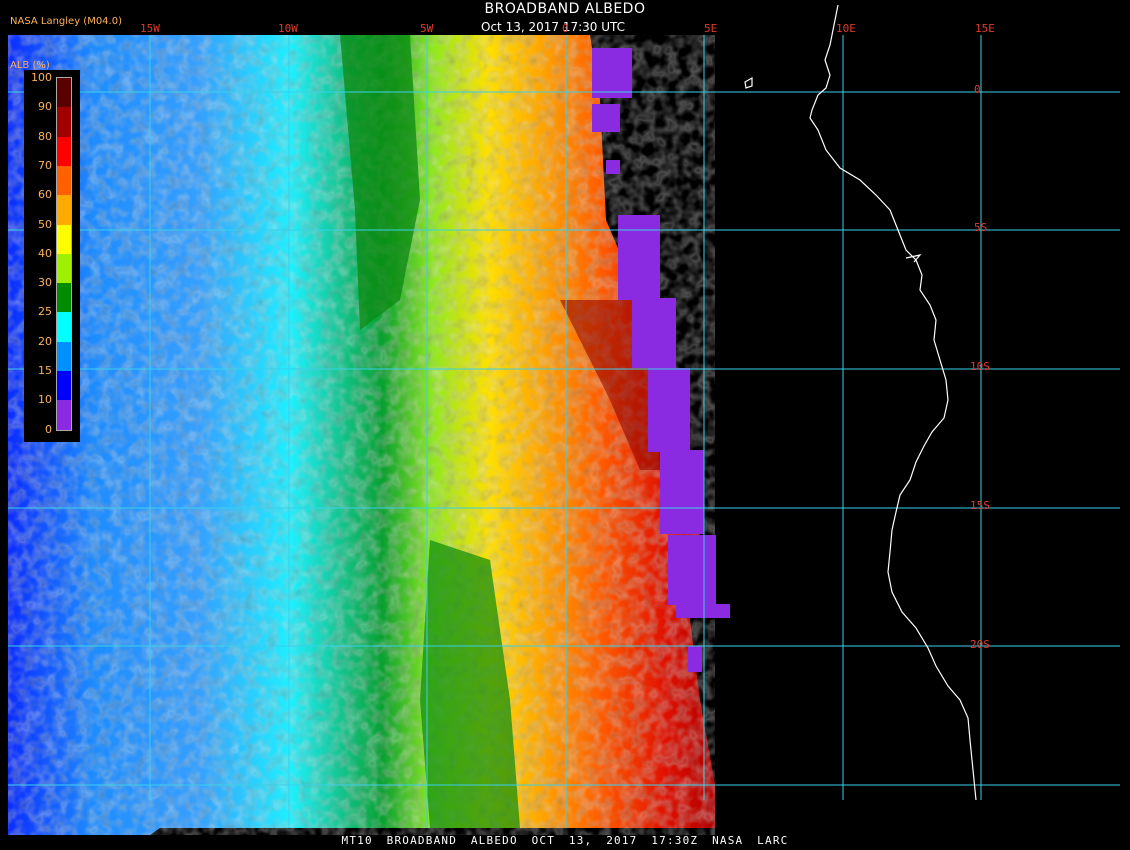  Describe the element at coordinates (45, 136) in the screenshot. I see `legend-tick-label: 80` at that location.